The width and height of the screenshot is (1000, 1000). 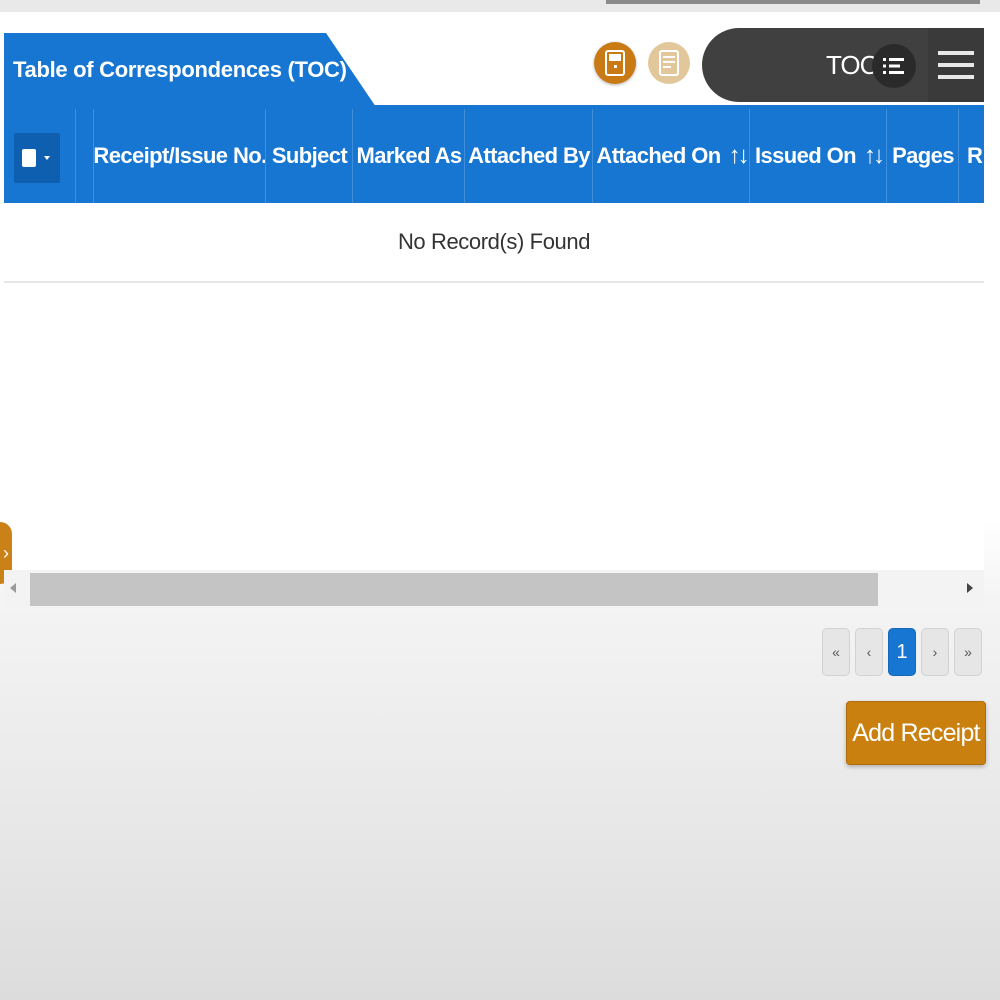 I want to click on hamburger-icon, so click(x=956, y=65).